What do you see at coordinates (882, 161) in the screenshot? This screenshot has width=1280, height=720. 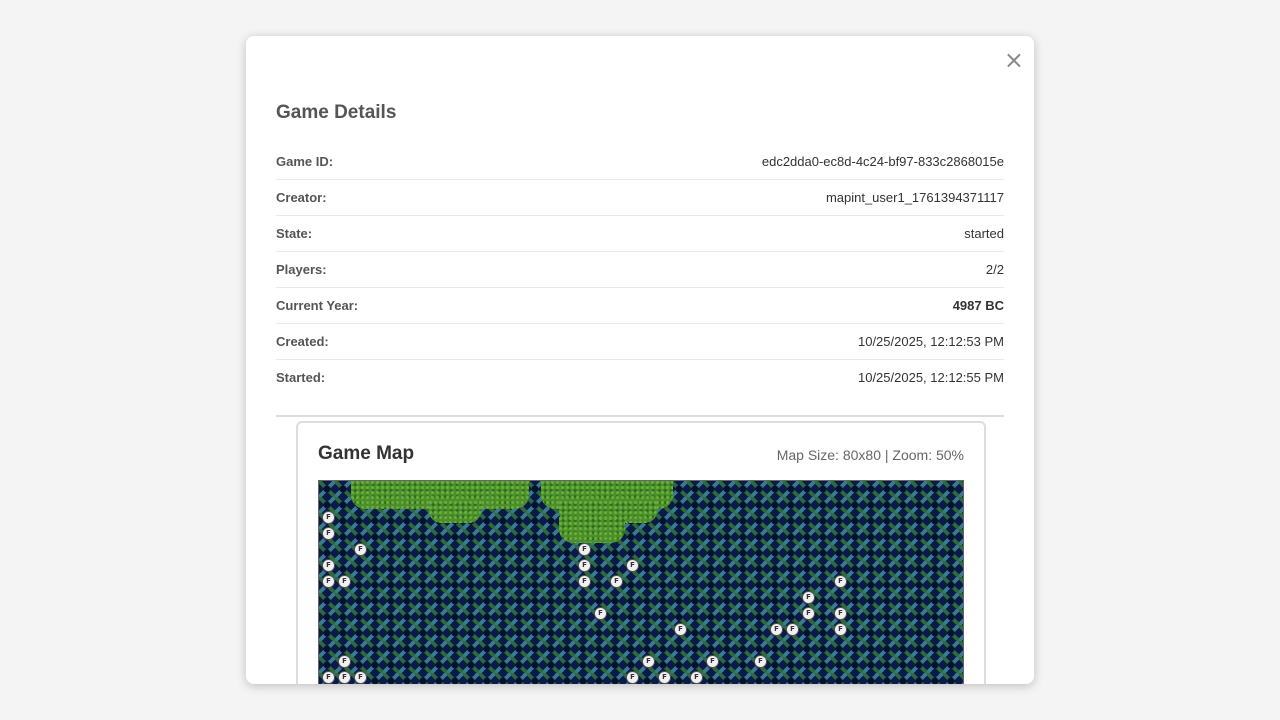 I see `detail-value: edc2dda0-ec8d-4c24-bf97-833c2868015e` at bounding box center [882, 161].